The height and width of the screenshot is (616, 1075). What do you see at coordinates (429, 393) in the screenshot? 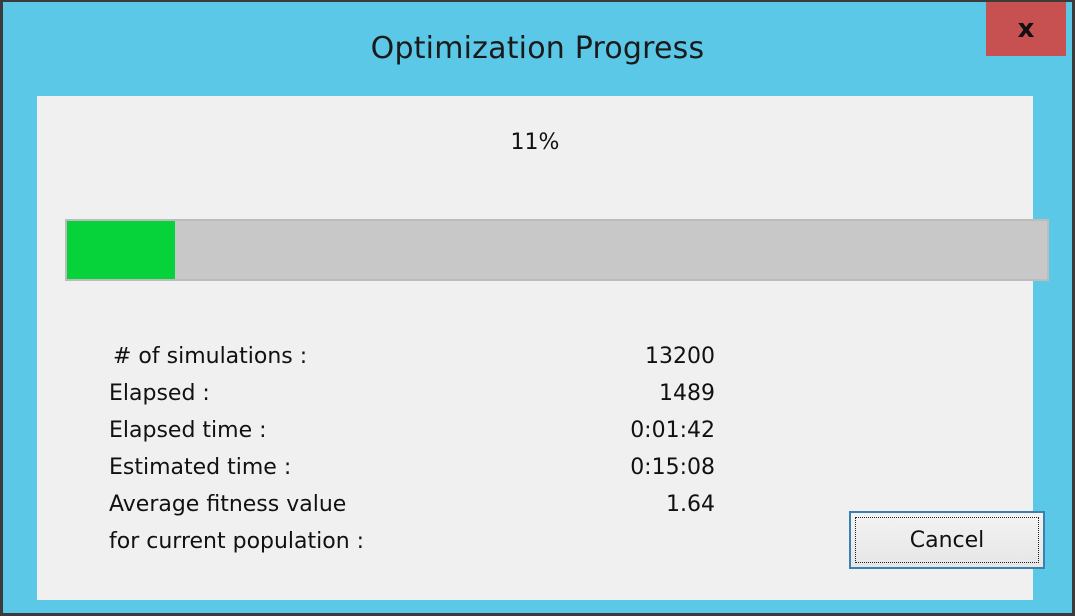
I see `stat-row-elapsed: Elapsed : 1489` at bounding box center [429, 393].